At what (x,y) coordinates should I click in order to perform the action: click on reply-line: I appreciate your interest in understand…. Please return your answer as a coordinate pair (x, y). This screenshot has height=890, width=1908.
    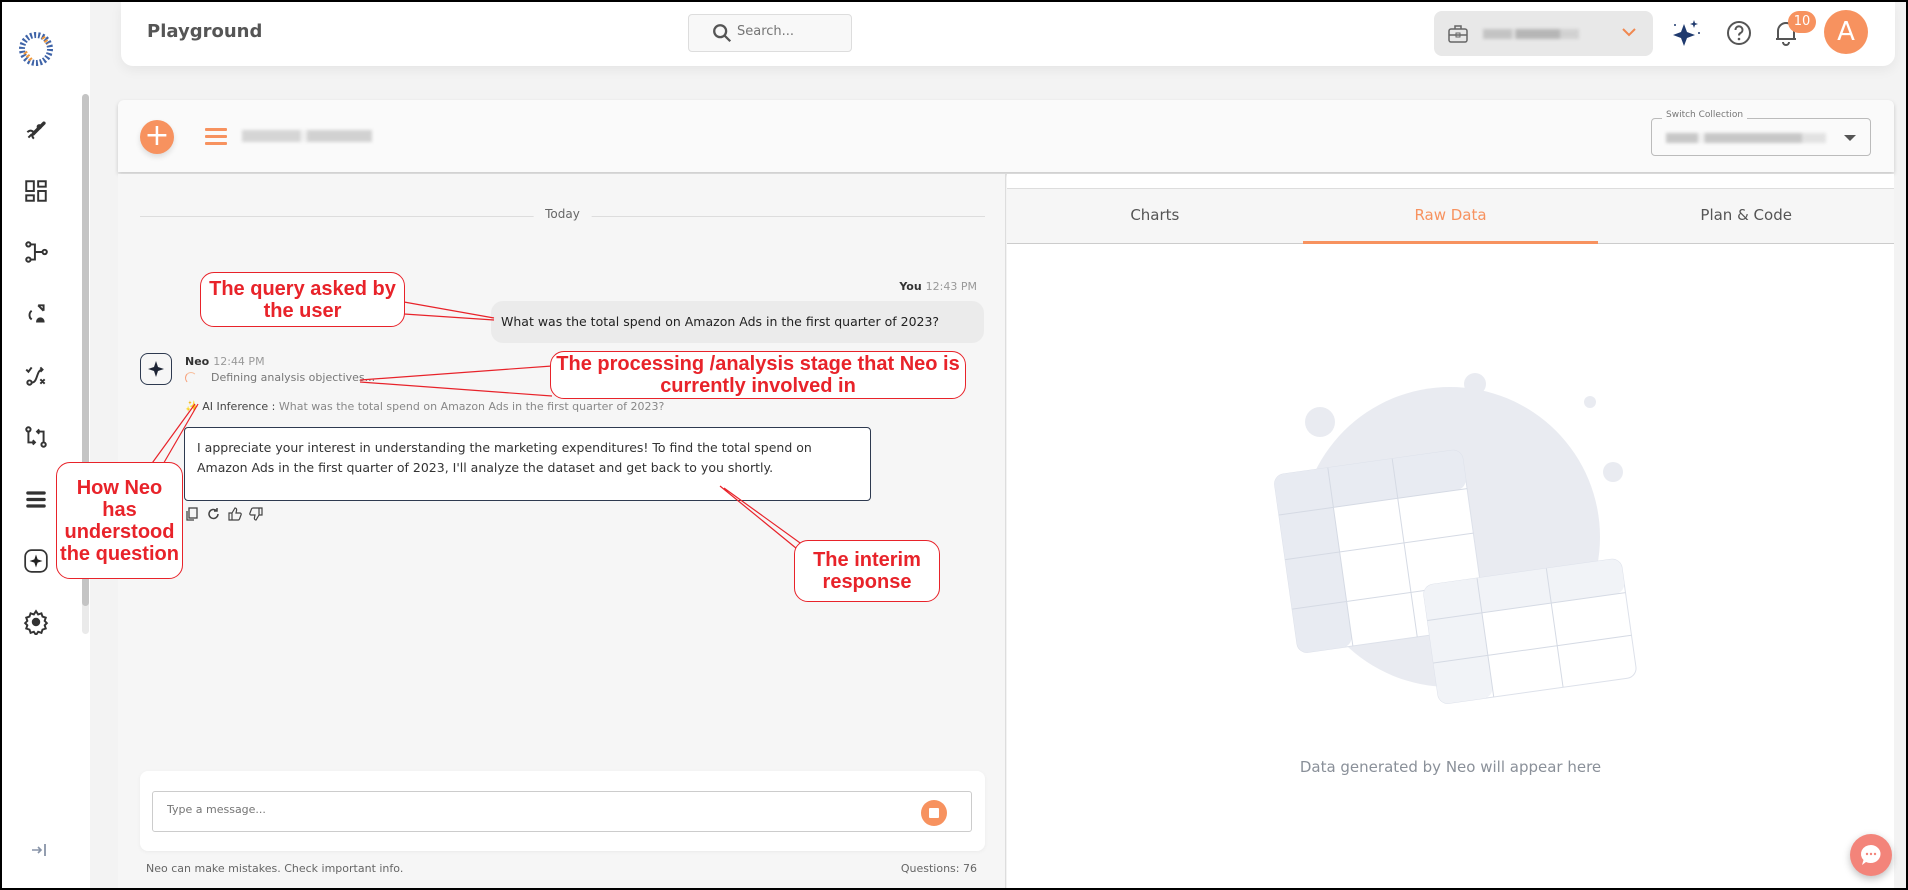
    Looking at the image, I should click on (504, 447).